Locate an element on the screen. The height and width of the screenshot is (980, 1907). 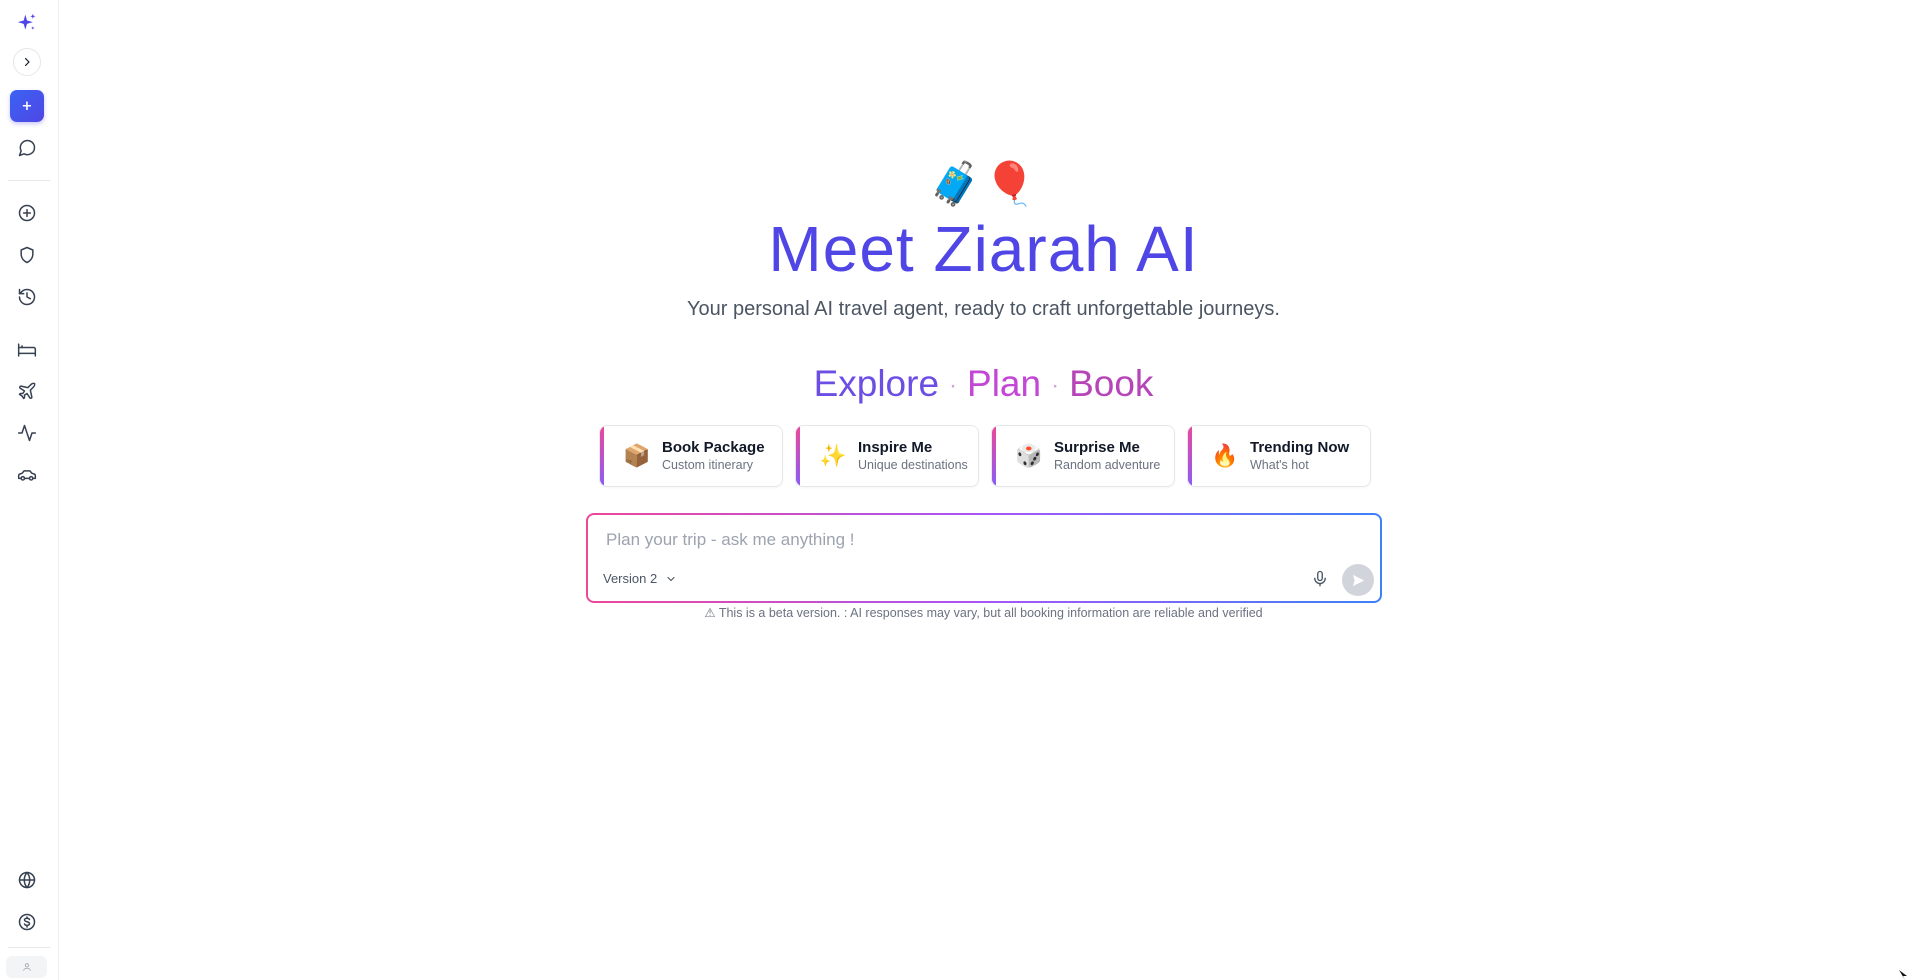
sidebar-item-history is located at coordinates (27, 297).